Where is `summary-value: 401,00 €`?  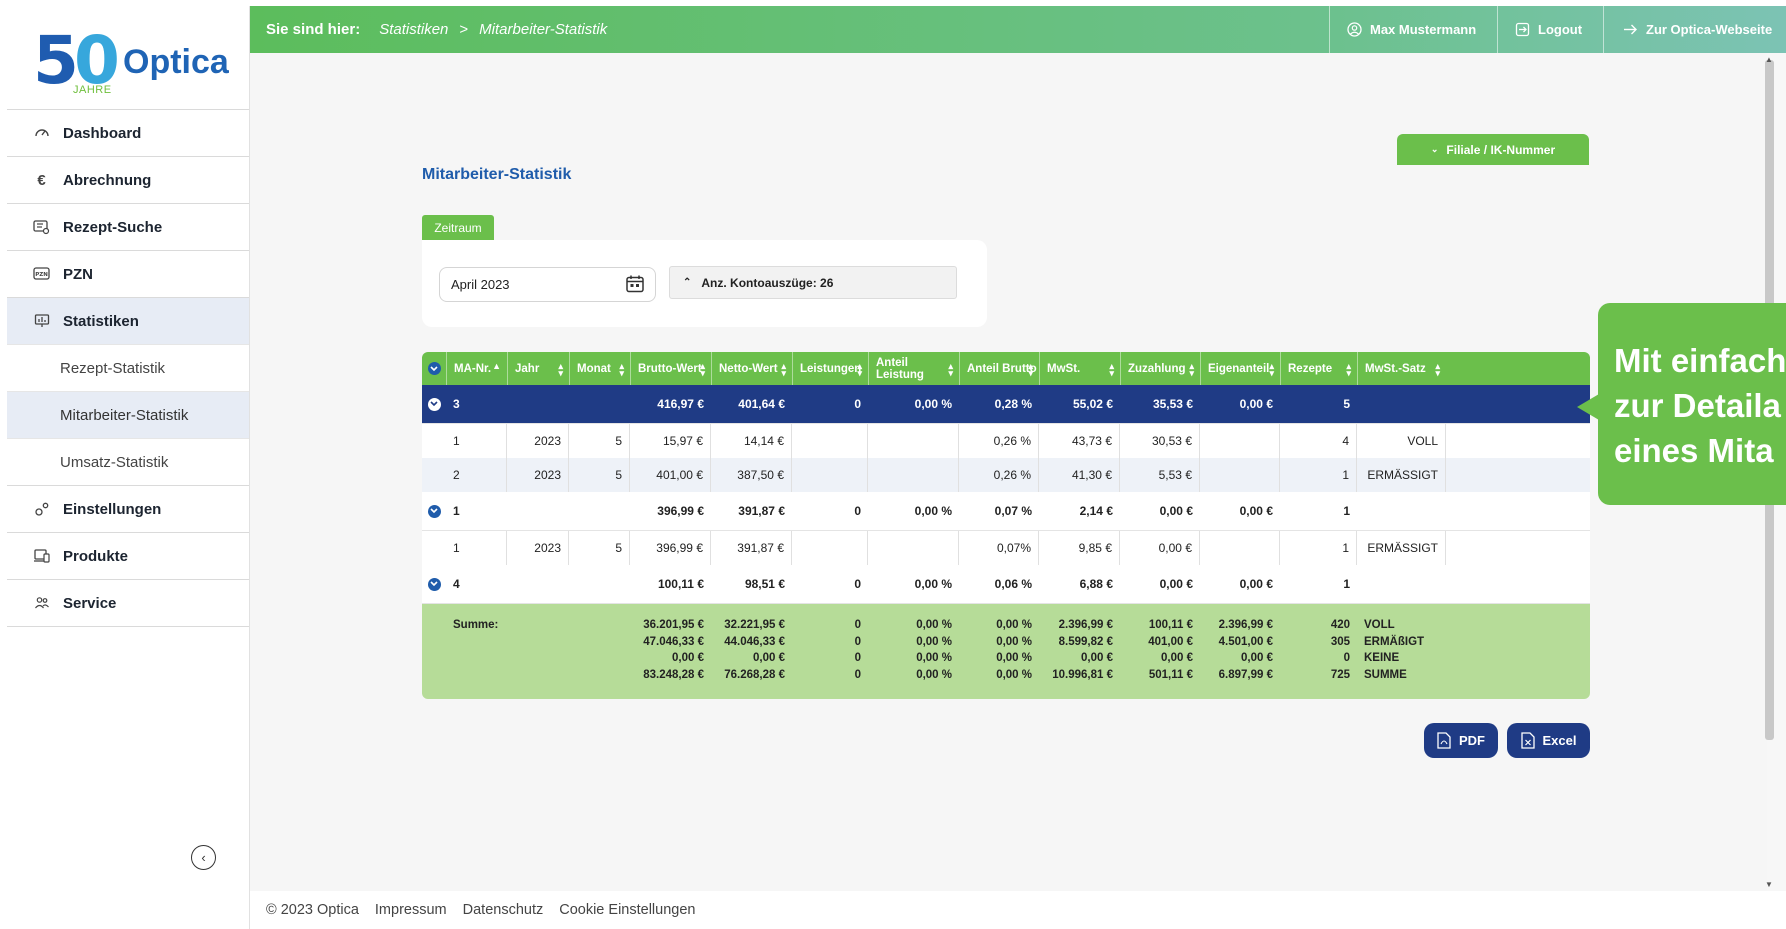 summary-value: 401,00 € is located at coordinates (1170, 641).